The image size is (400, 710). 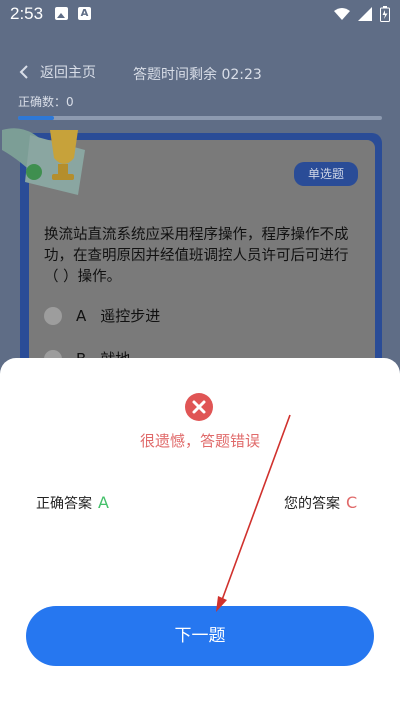 What do you see at coordinates (200, 636) in the screenshot?
I see `next-question-button: 下一题` at bounding box center [200, 636].